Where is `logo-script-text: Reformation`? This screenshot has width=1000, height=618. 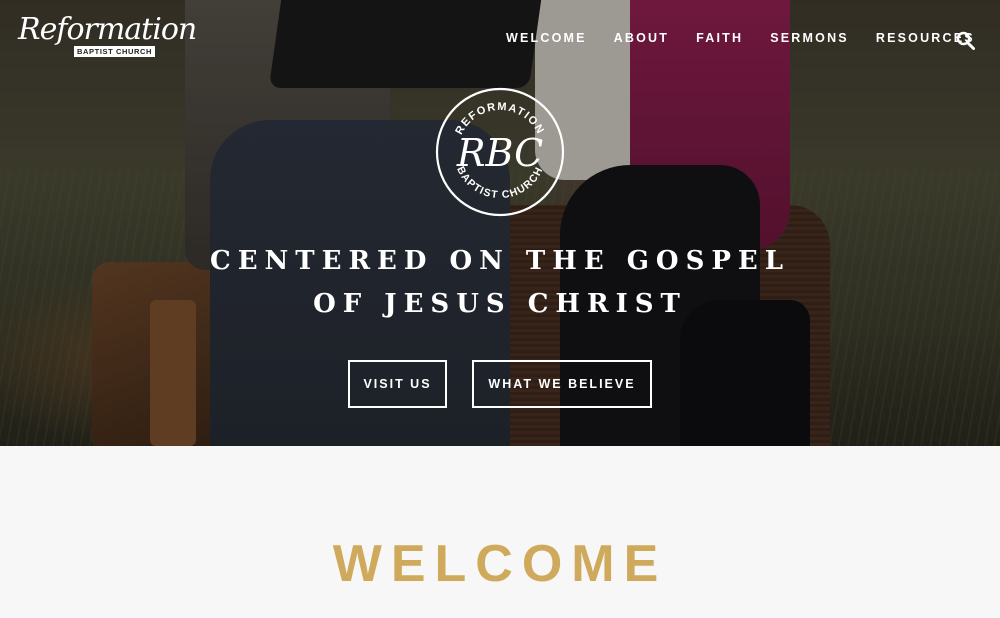 logo-script-text: Reformation is located at coordinates (107, 29).